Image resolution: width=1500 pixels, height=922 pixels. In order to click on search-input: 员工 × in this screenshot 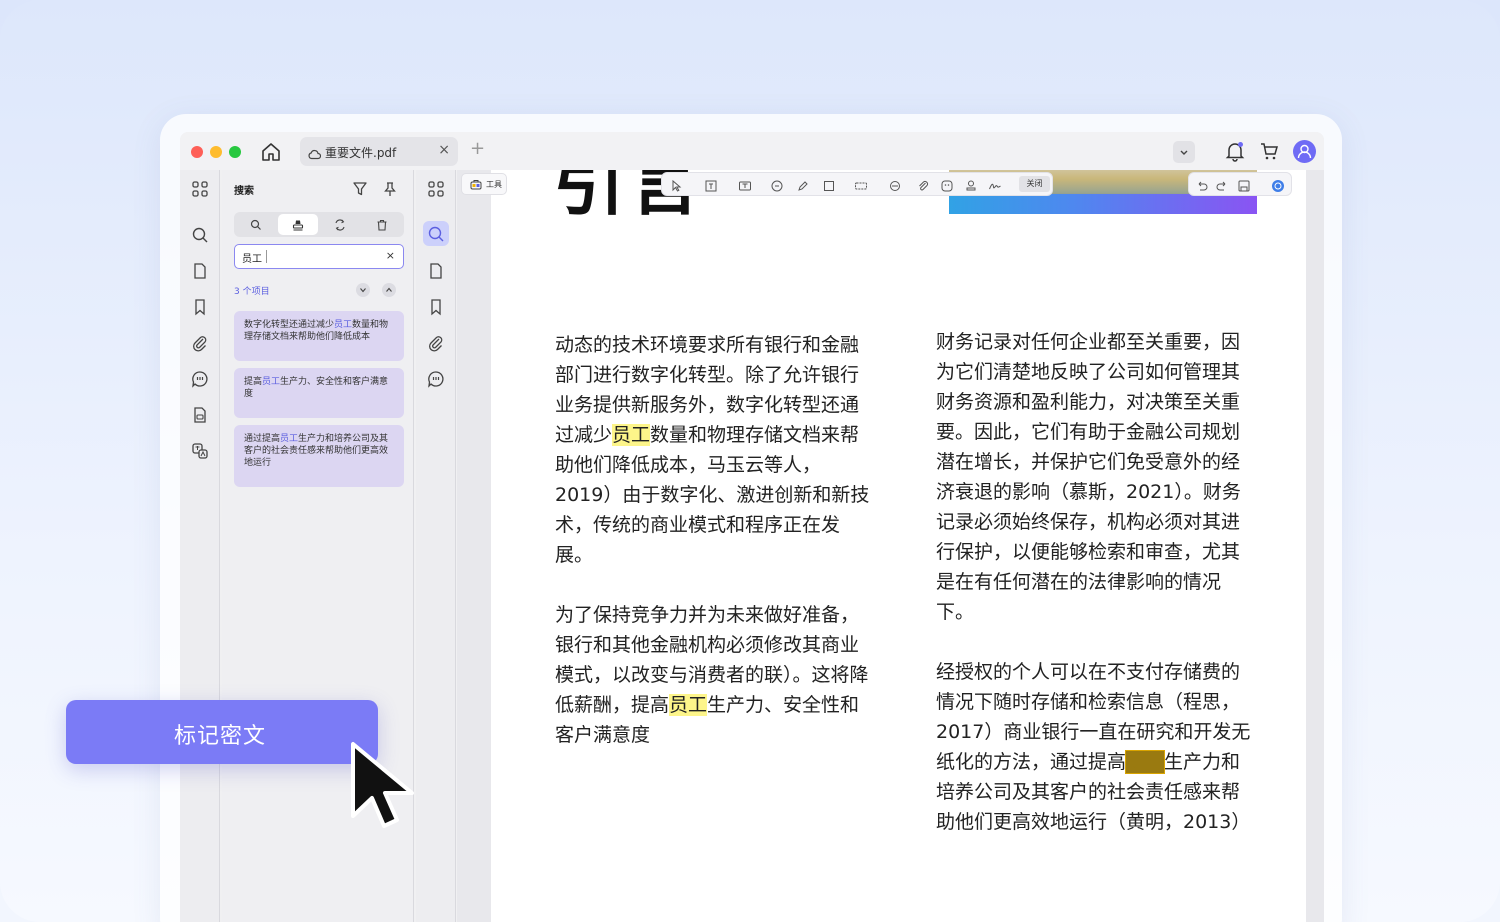, I will do `click(319, 256)`.